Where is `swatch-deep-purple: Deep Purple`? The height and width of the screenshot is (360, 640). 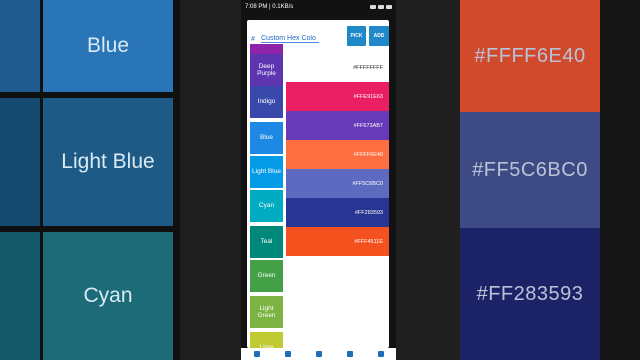 swatch-deep-purple: Deep Purple is located at coordinates (266, 70).